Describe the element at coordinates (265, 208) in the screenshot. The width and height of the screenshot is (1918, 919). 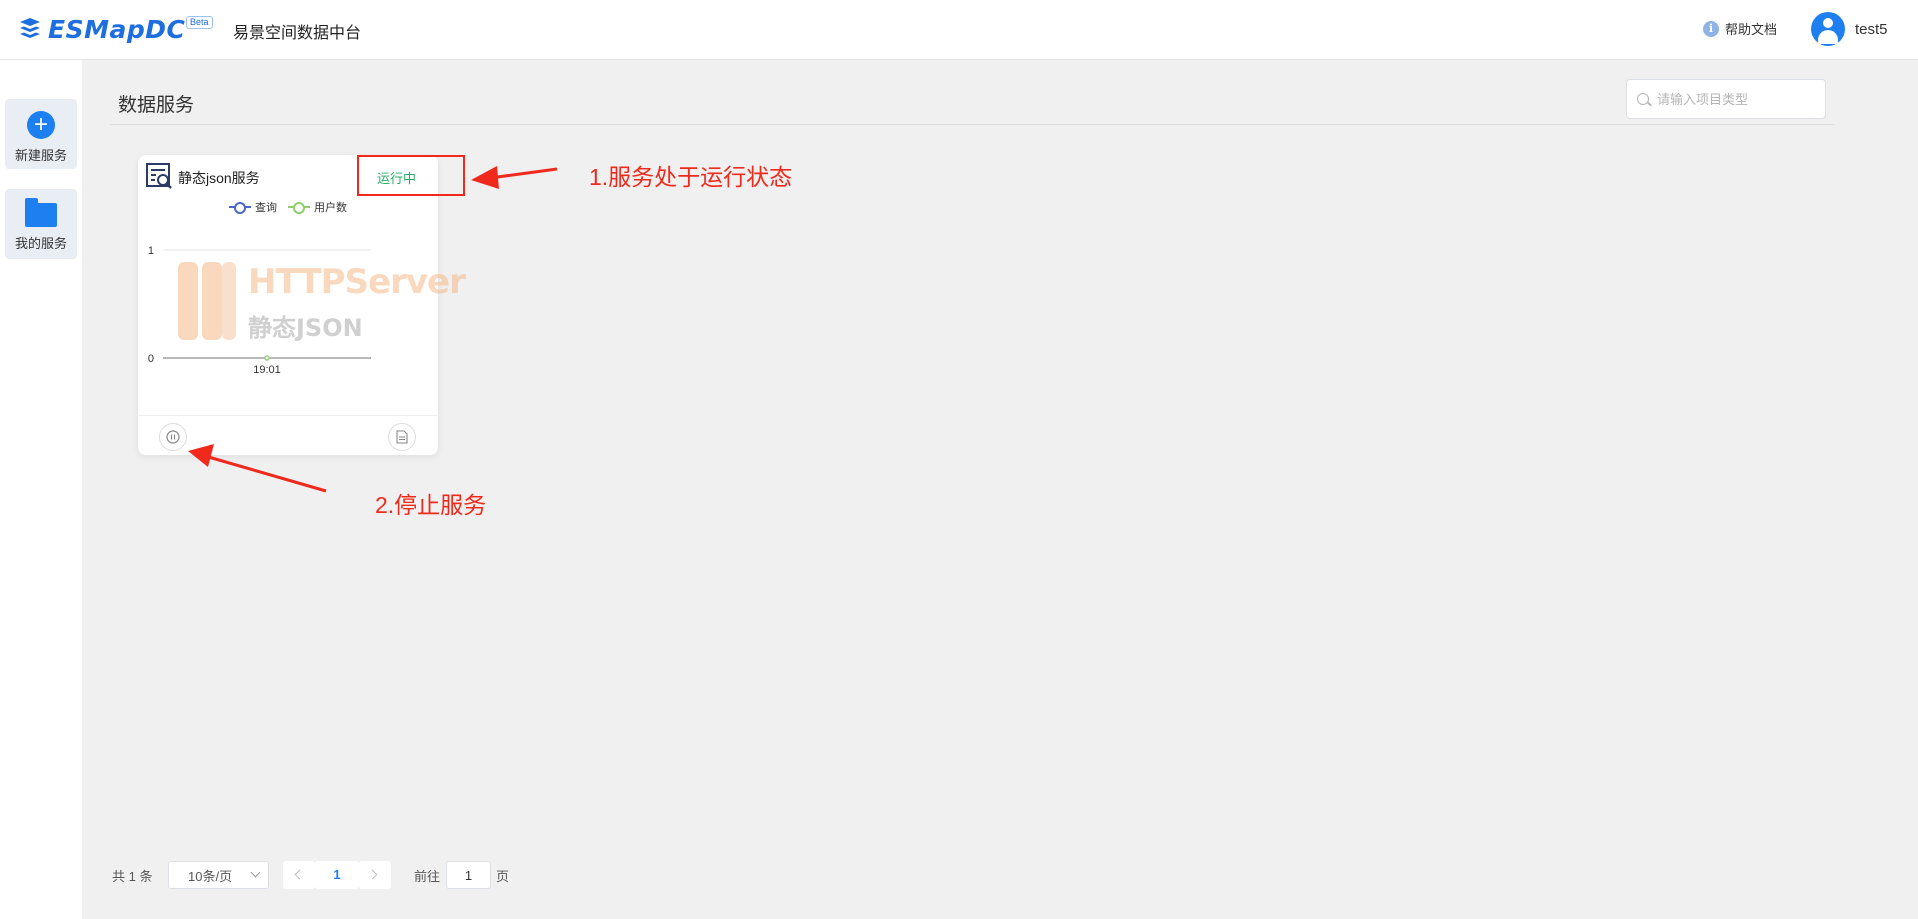
I see `legend-label: 查询` at that location.